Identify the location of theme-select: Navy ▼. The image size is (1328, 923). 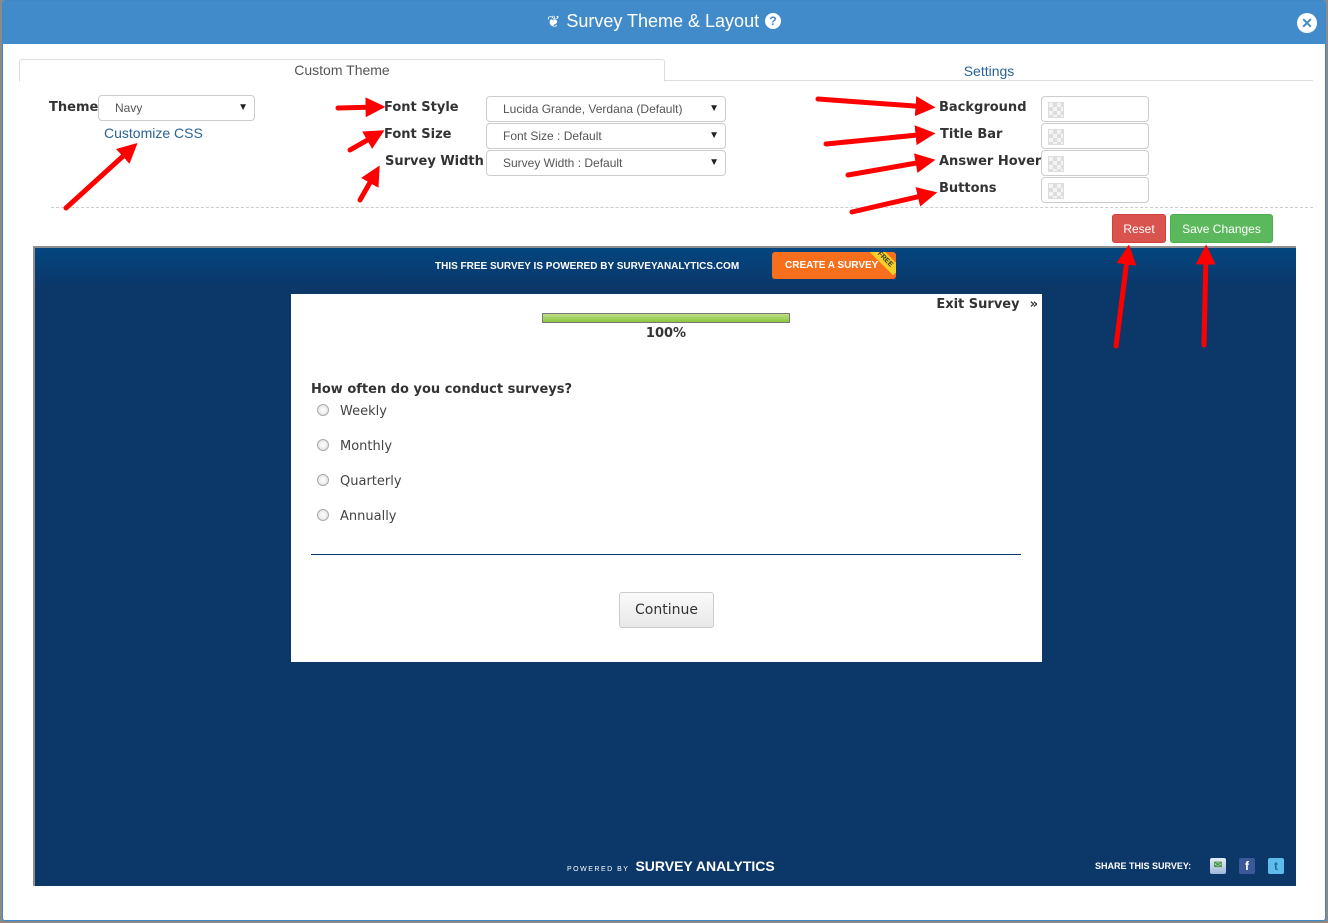
(176, 108).